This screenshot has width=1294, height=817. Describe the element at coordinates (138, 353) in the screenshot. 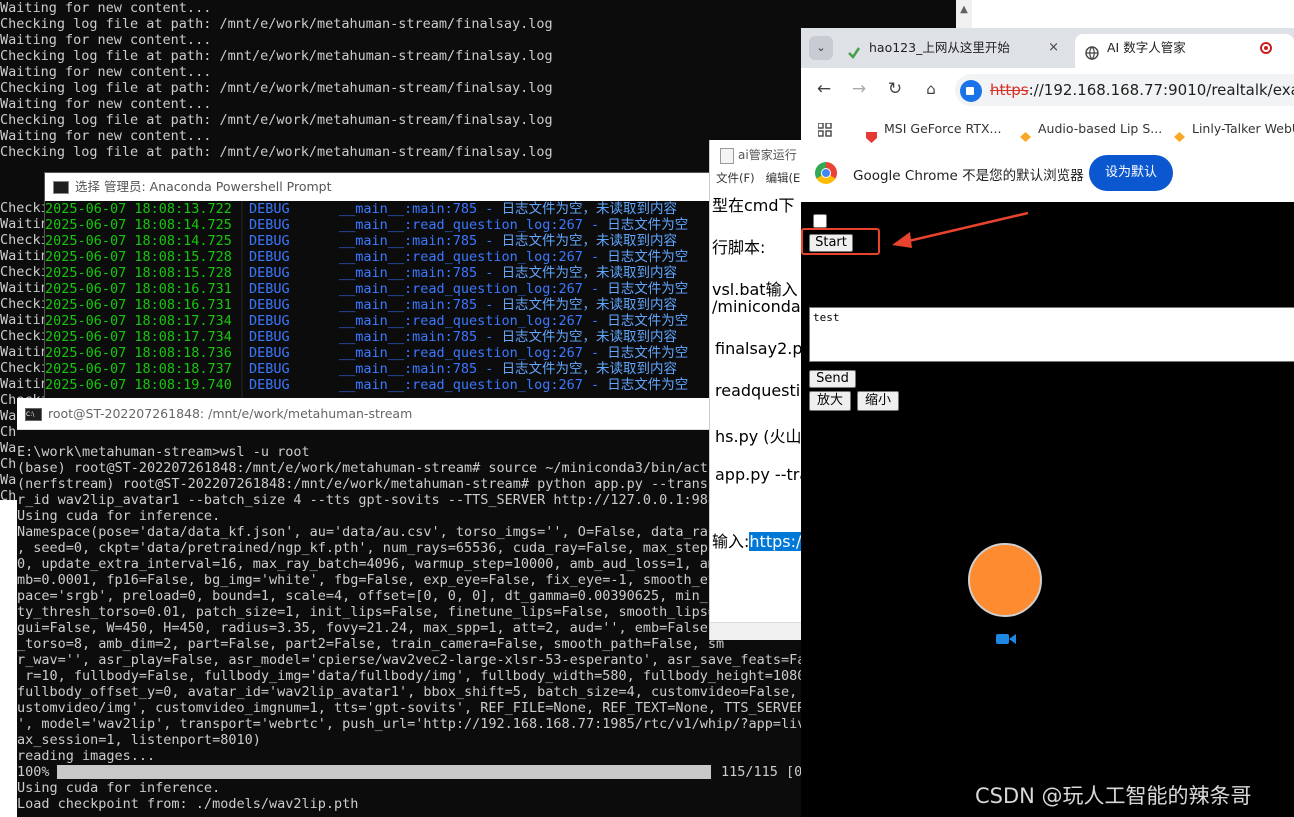

I see `log-timestamp: 2025-06-07 18:08:18.736` at that location.